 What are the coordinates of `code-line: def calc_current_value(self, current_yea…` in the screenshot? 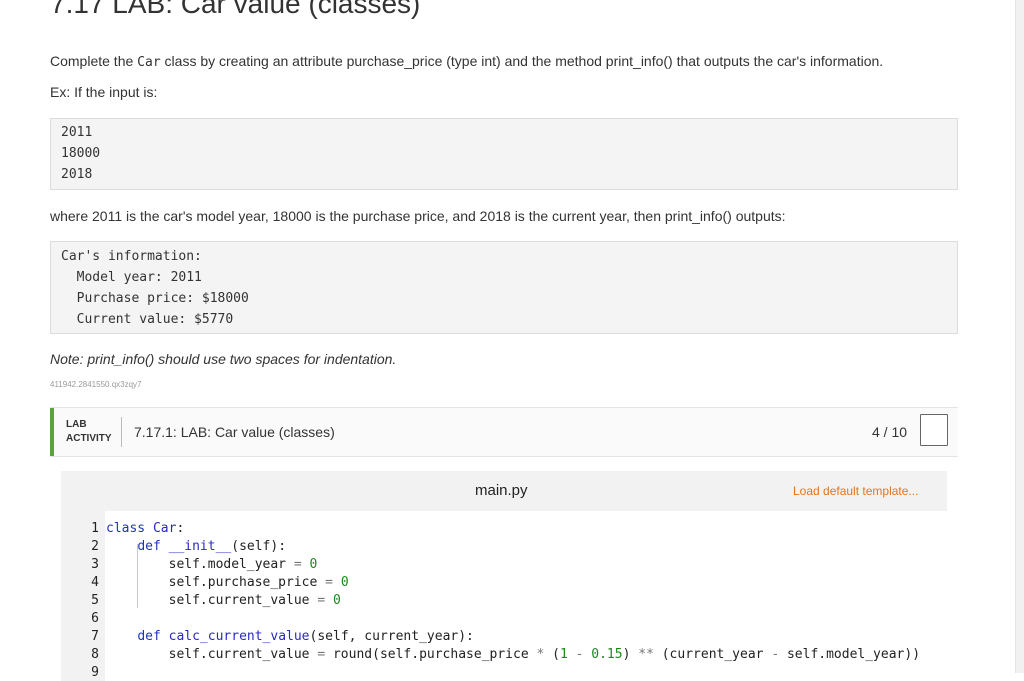 It's located at (290, 636).